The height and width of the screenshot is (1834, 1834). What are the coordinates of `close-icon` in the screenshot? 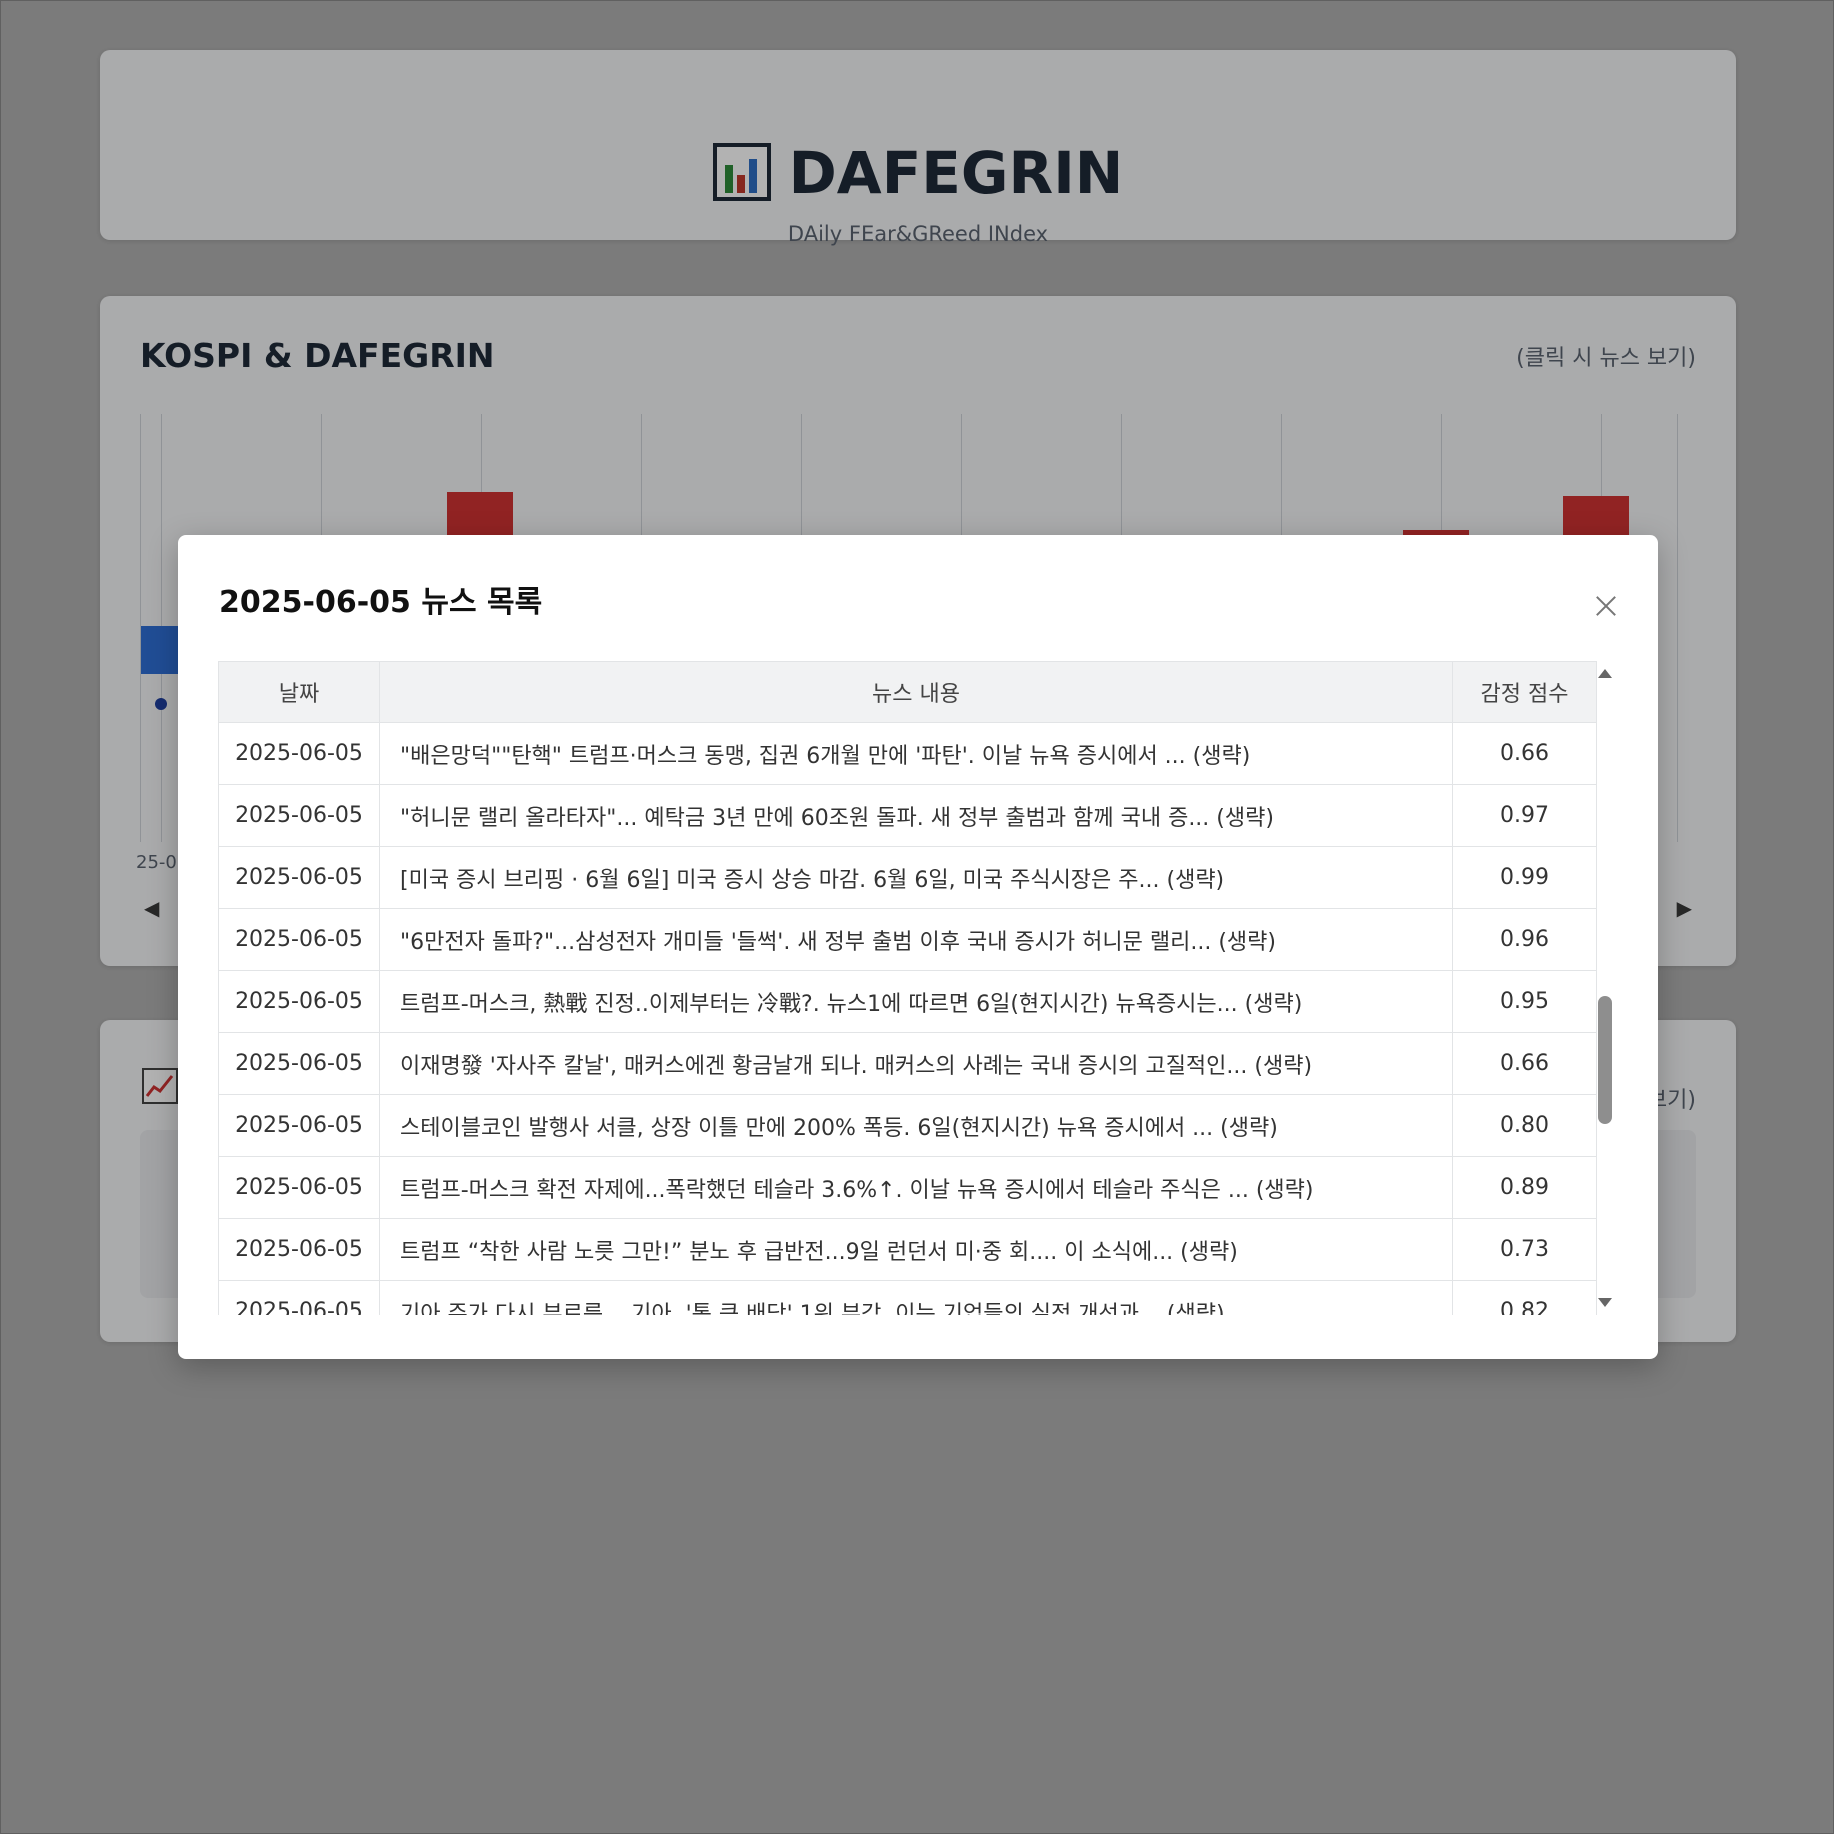 It's located at (1606, 606).